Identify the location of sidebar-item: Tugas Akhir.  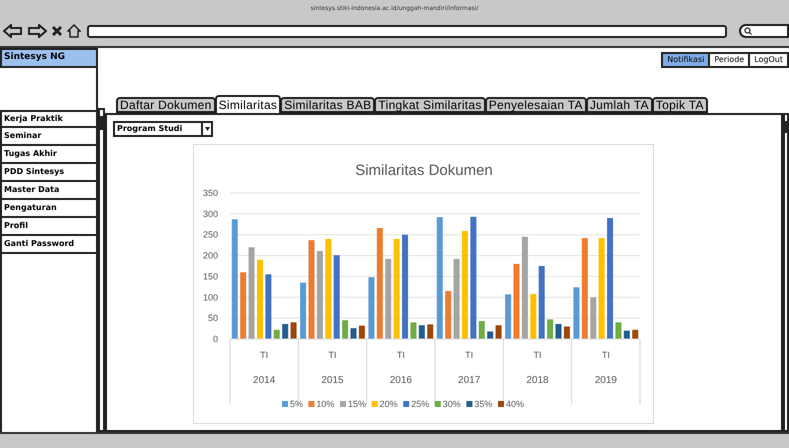
(49, 155).